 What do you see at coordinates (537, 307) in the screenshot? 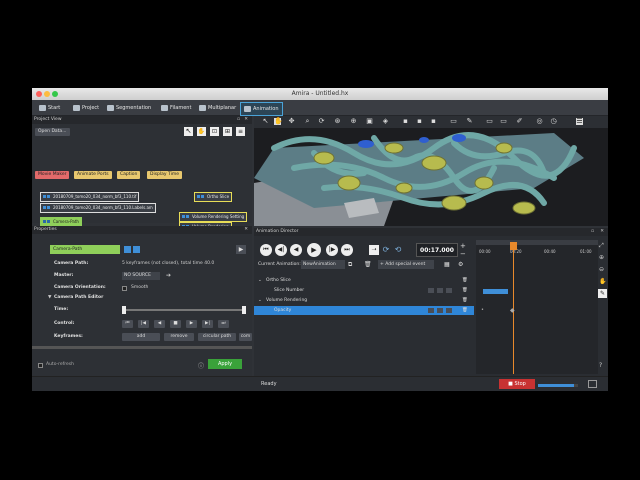
I see `timeline-area: 00:00 00:20 00:40 01:00 ◆ •` at bounding box center [537, 307].